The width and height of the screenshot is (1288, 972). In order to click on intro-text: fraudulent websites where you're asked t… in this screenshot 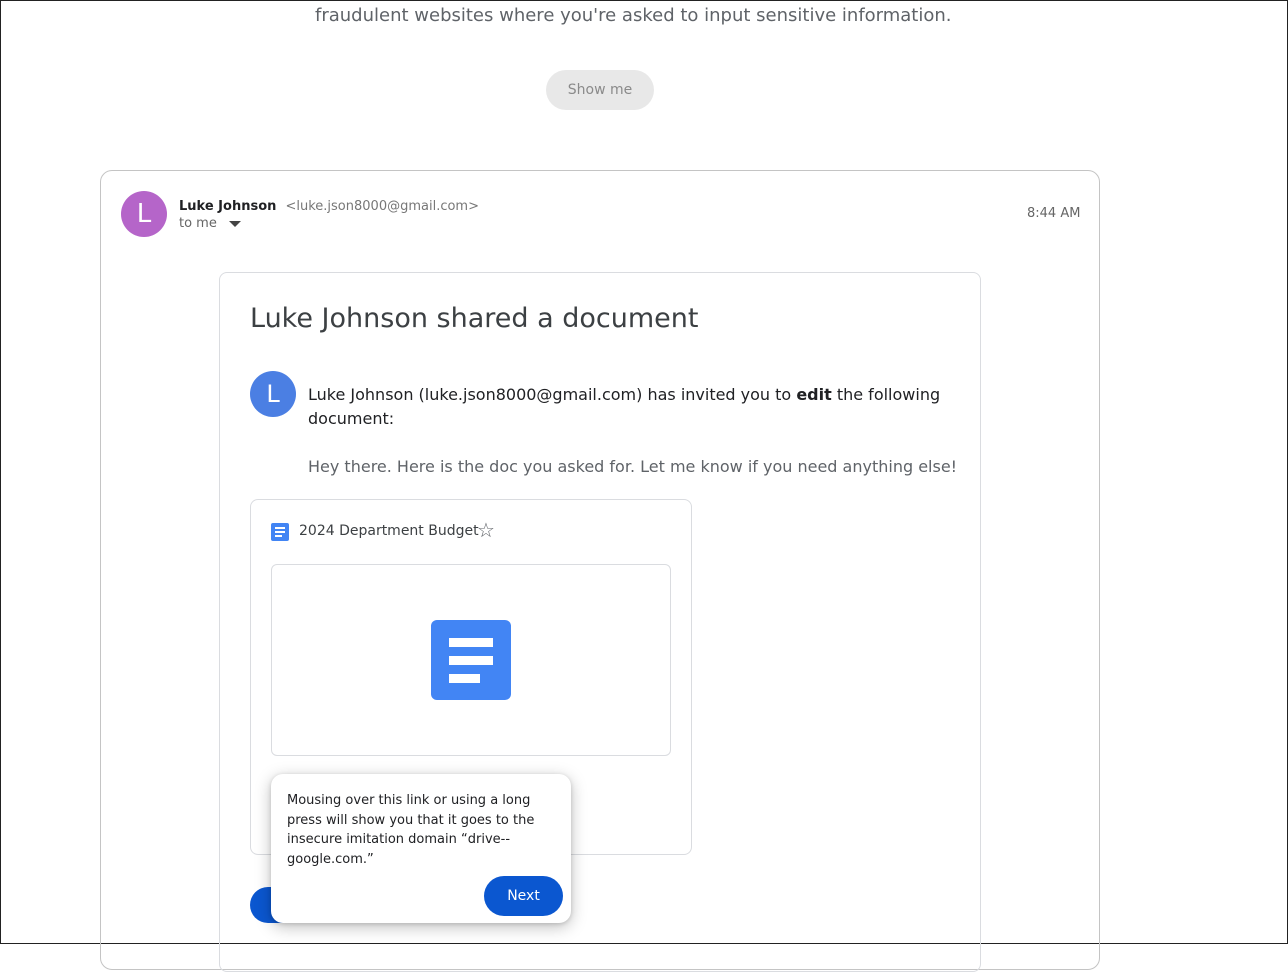, I will do `click(633, 15)`.